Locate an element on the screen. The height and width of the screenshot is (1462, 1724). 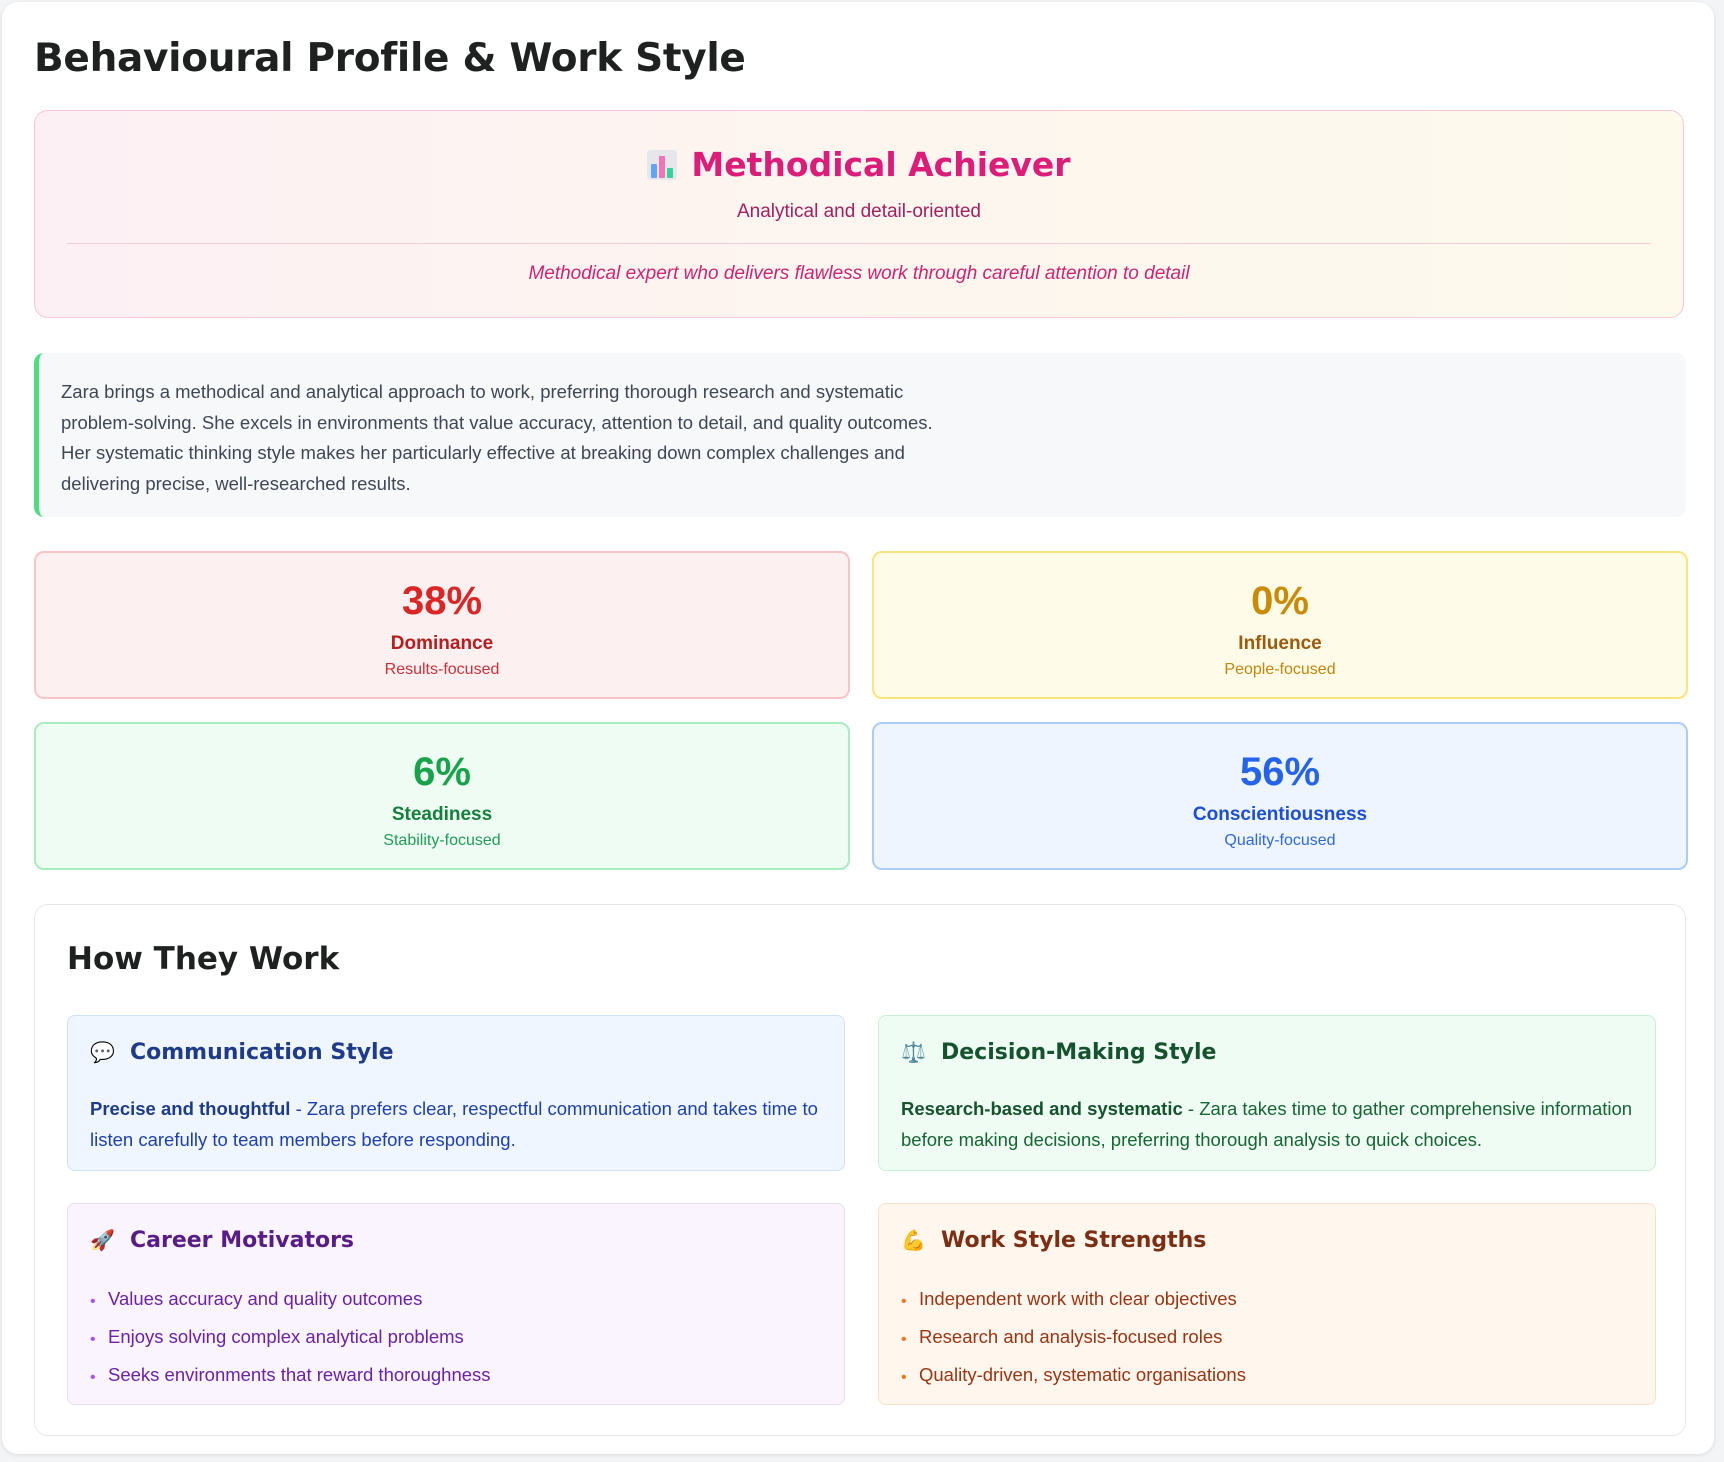
card-lead: Precise and thoughtful is located at coordinates (190, 1108).